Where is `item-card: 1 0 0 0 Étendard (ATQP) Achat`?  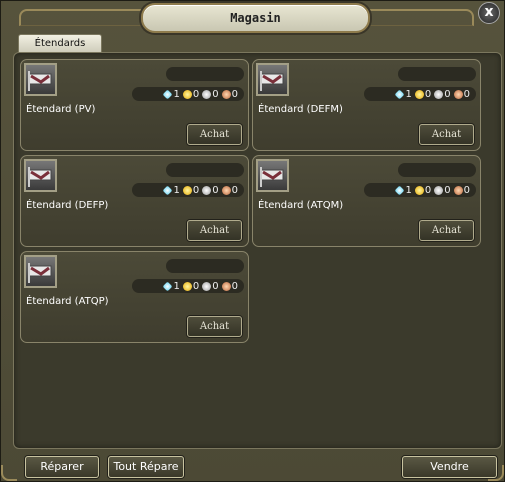 item-card: 1 0 0 0 Étendard (ATQP) Achat is located at coordinates (134, 297).